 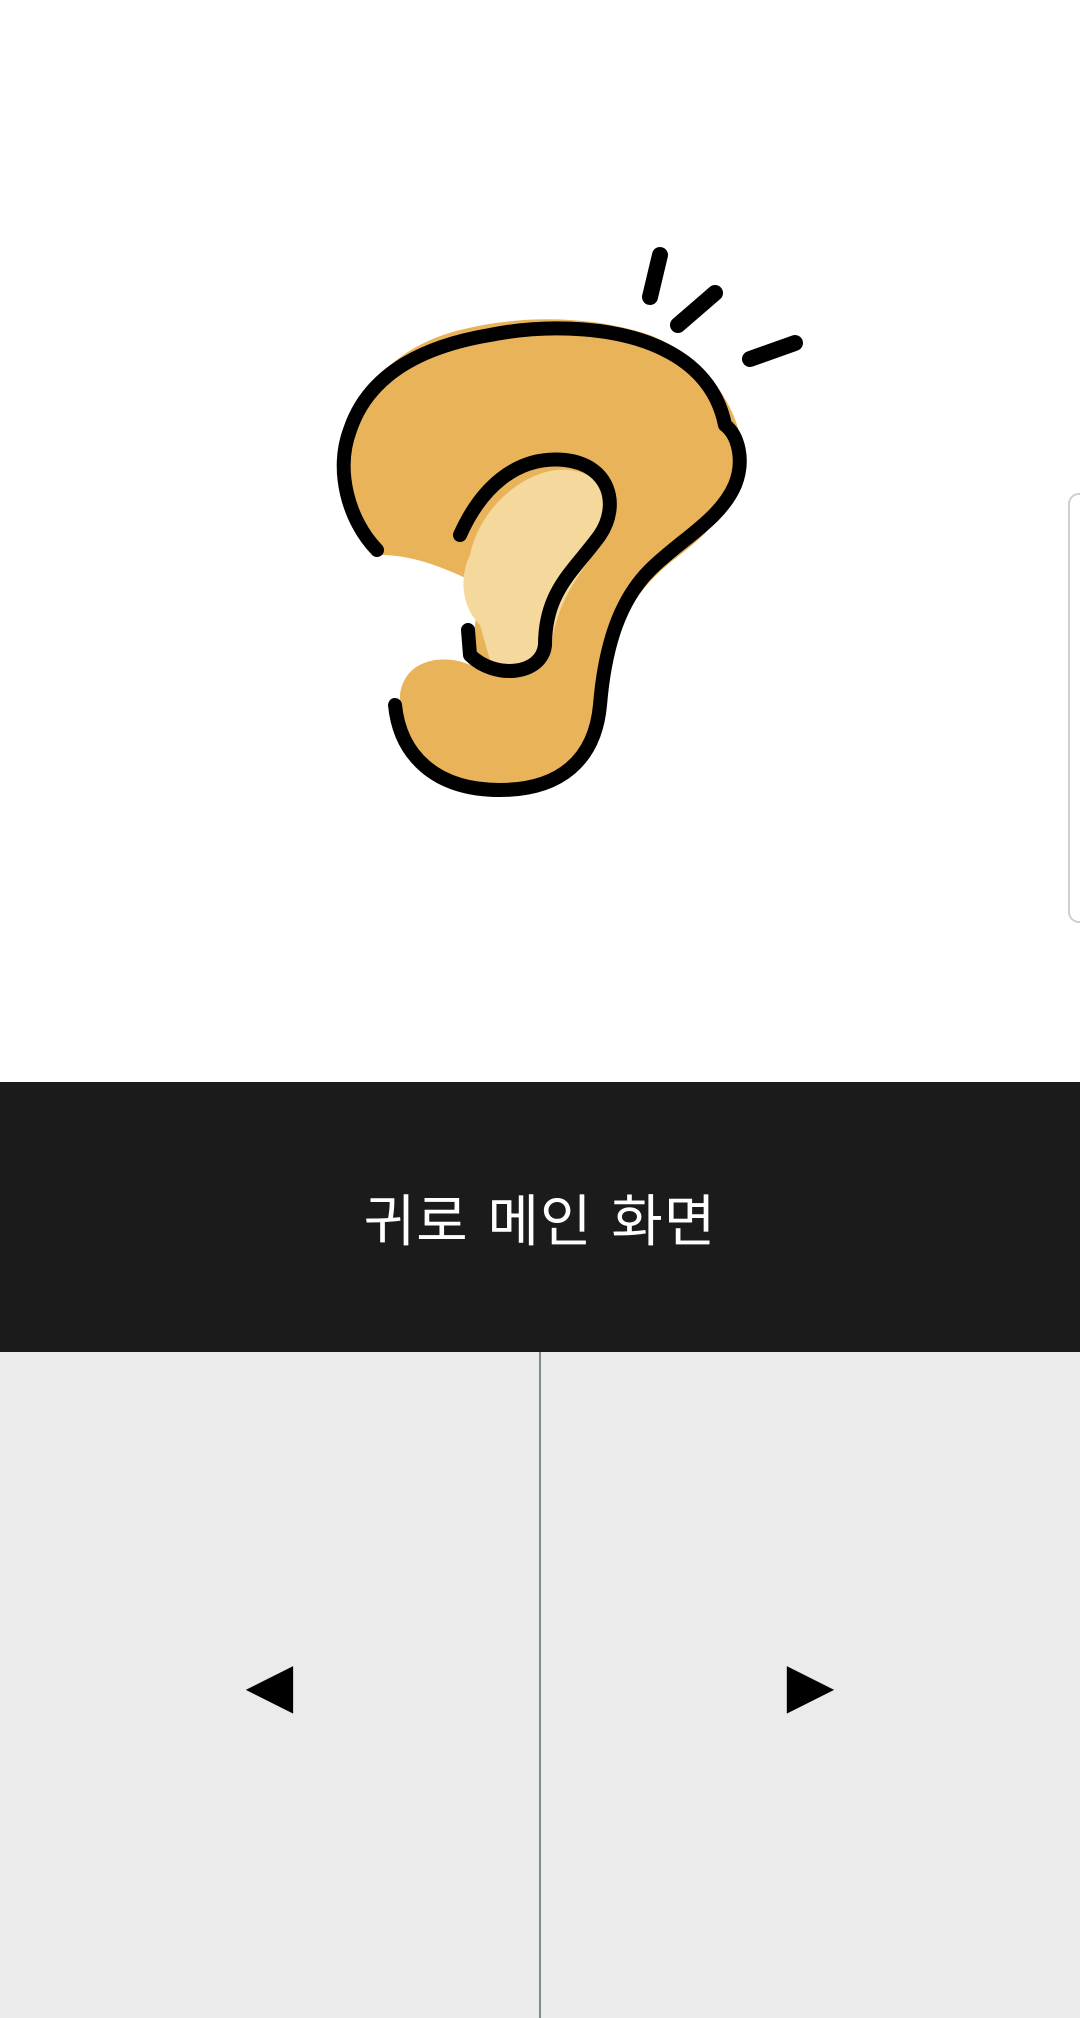 I want to click on triangle-left-icon: ◀, so click(x=269, y=1684).